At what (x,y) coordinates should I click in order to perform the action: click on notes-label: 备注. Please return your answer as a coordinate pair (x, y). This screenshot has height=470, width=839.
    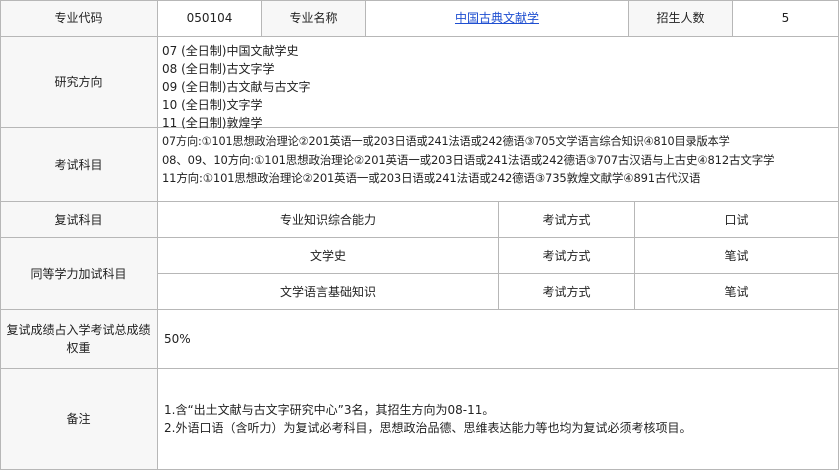
    Looking at the image, I should click on (79, 419).